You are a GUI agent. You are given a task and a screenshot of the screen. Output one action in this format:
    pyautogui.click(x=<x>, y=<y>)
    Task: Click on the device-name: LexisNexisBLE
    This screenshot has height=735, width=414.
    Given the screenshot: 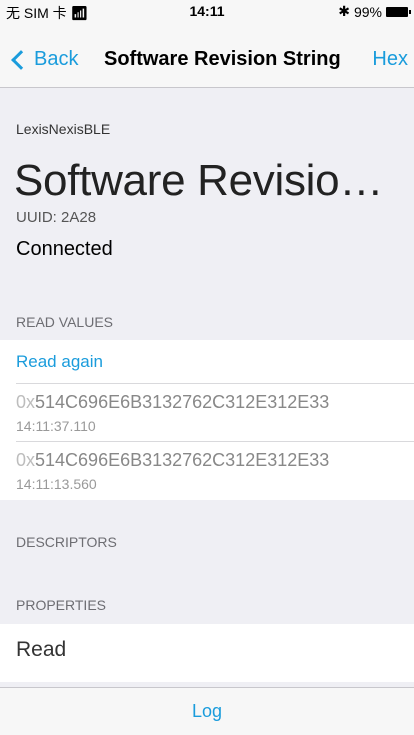 What is the action you would take?
    pyautogui.click(x=63, y=129)
    